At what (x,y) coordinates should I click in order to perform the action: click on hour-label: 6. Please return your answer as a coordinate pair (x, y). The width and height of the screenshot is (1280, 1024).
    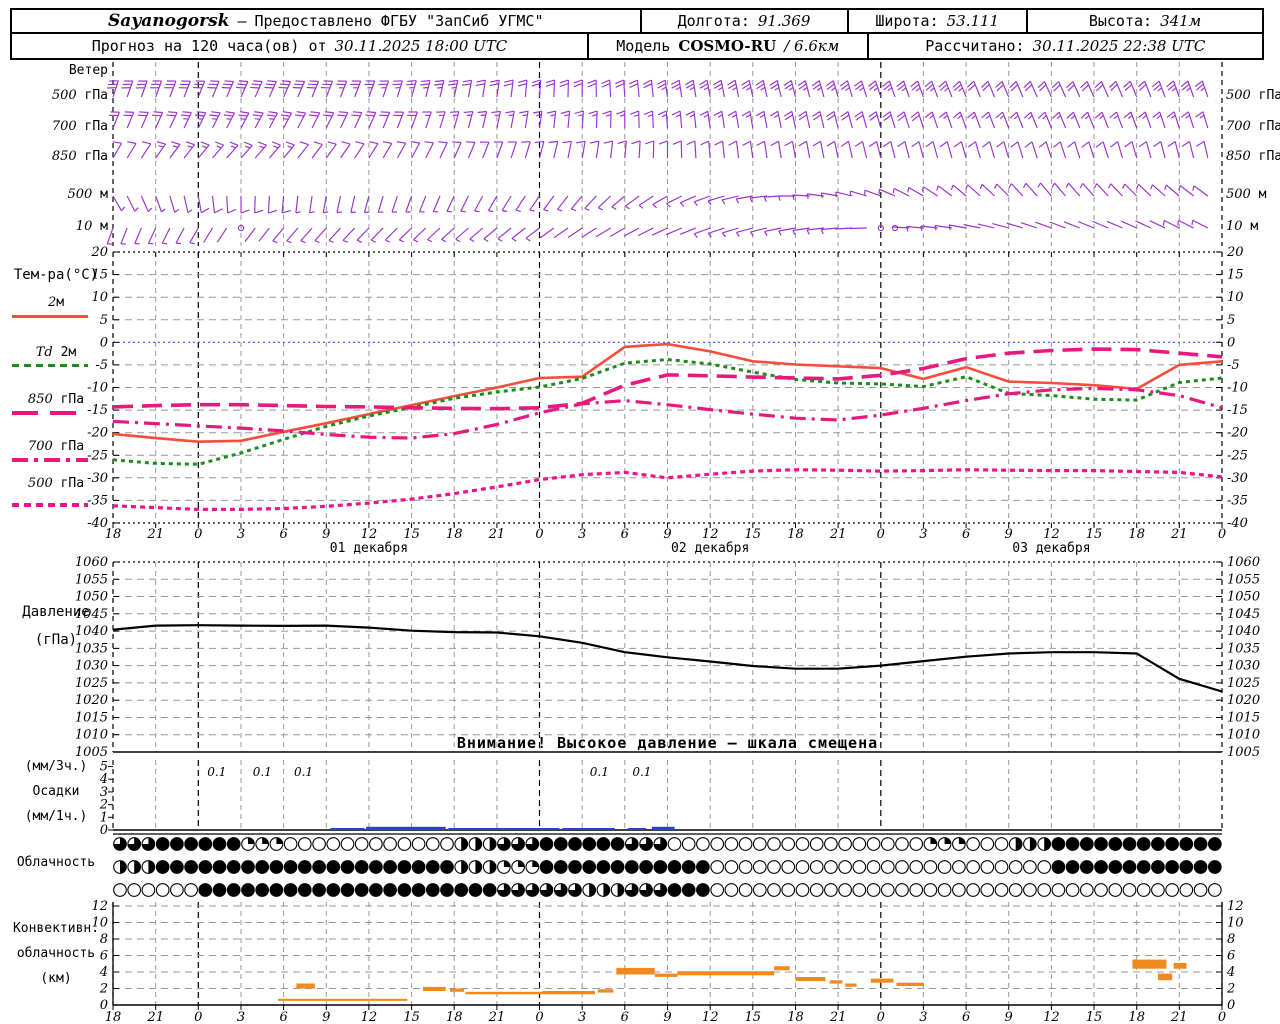
    Looking at the image, I should click on (966, 534).